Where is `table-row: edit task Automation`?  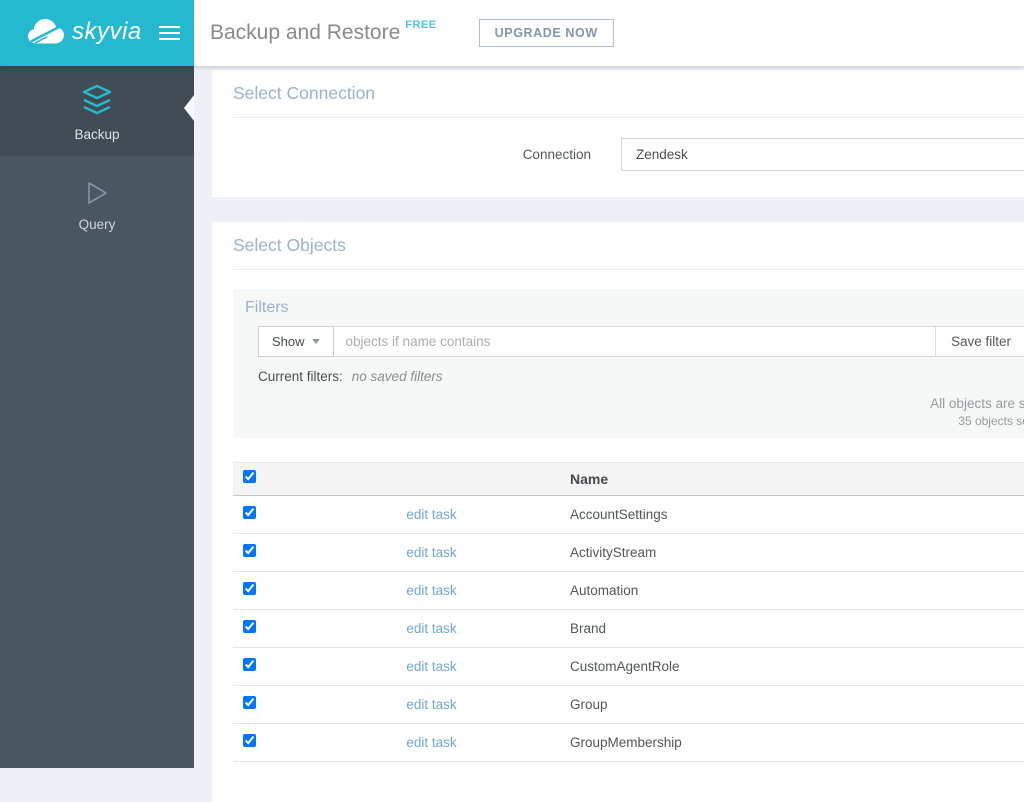 table-row: edit task Automation is located at coordinates (628, 590).